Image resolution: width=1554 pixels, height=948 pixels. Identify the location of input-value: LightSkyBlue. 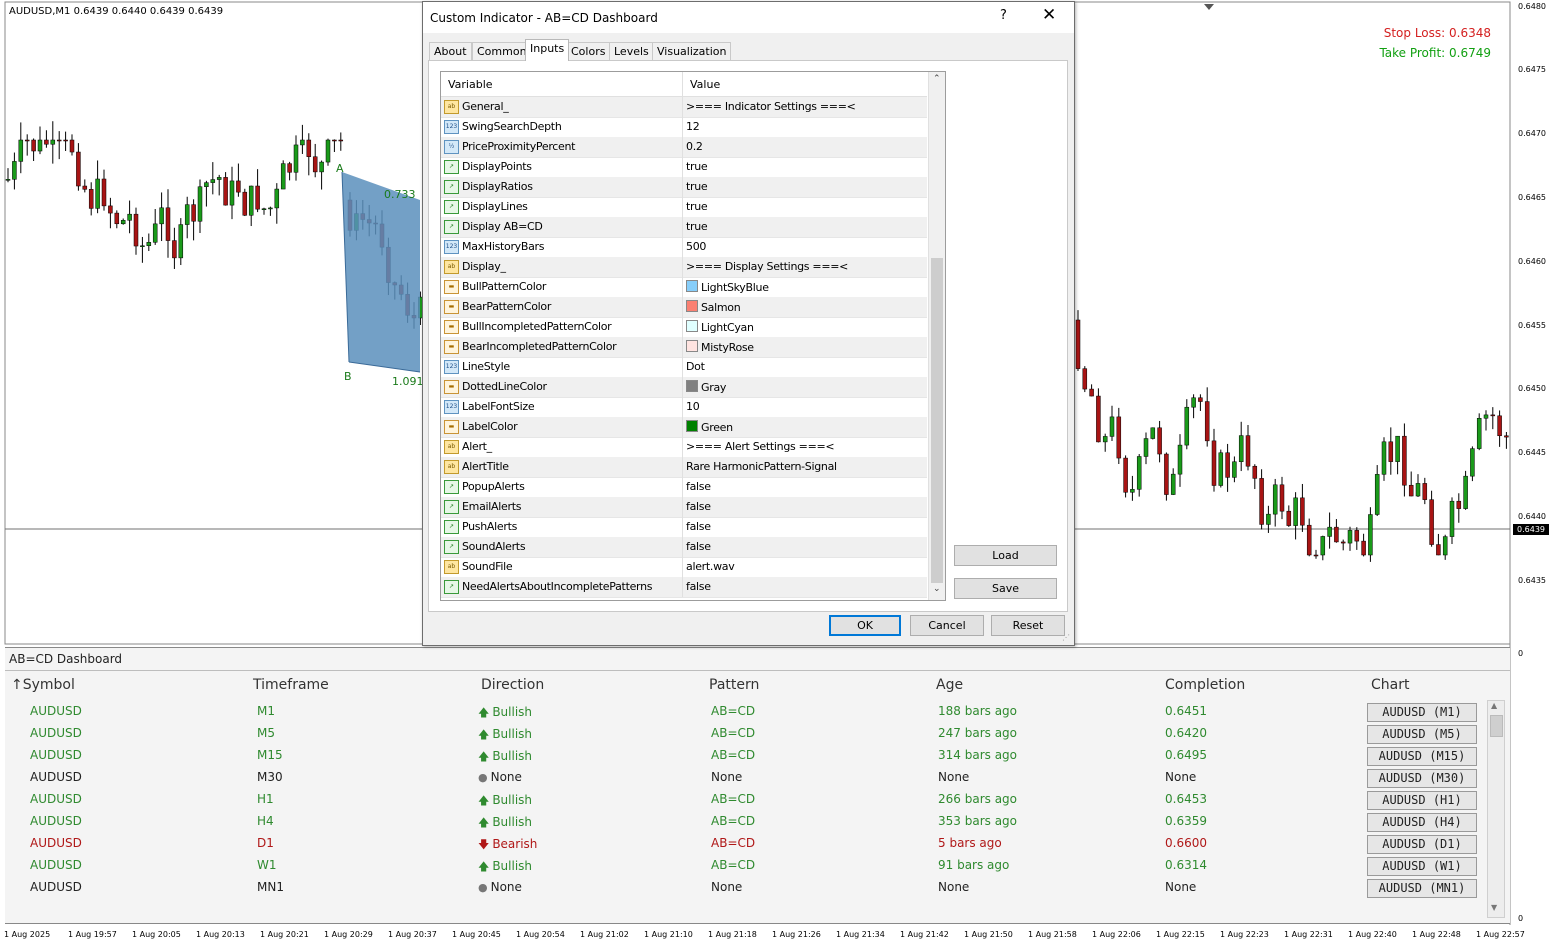
(727, 287).